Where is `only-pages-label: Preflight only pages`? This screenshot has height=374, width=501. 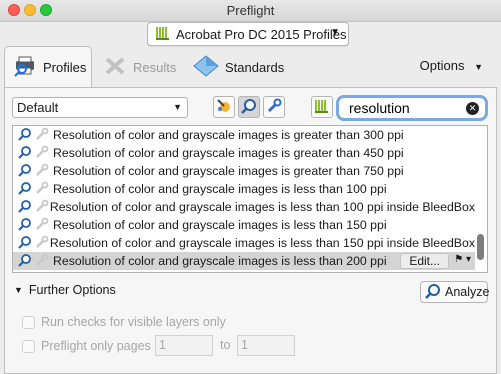
only-pages-label: Preflight only pages is located at coordinates (96, 346).